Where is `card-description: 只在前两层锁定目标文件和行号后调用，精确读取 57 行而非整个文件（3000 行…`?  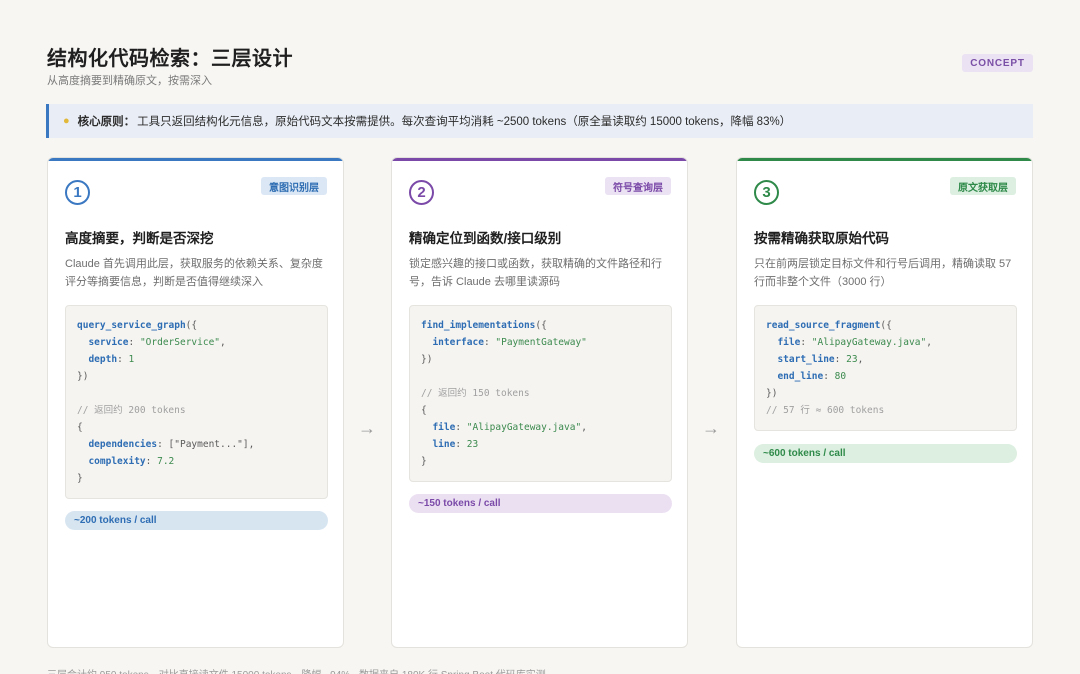
card-description: 只在前两层锁定目标文件和行号后调用，精确读取 57 行而非整个文件（3000 行… is located at coordinates (883, 273).